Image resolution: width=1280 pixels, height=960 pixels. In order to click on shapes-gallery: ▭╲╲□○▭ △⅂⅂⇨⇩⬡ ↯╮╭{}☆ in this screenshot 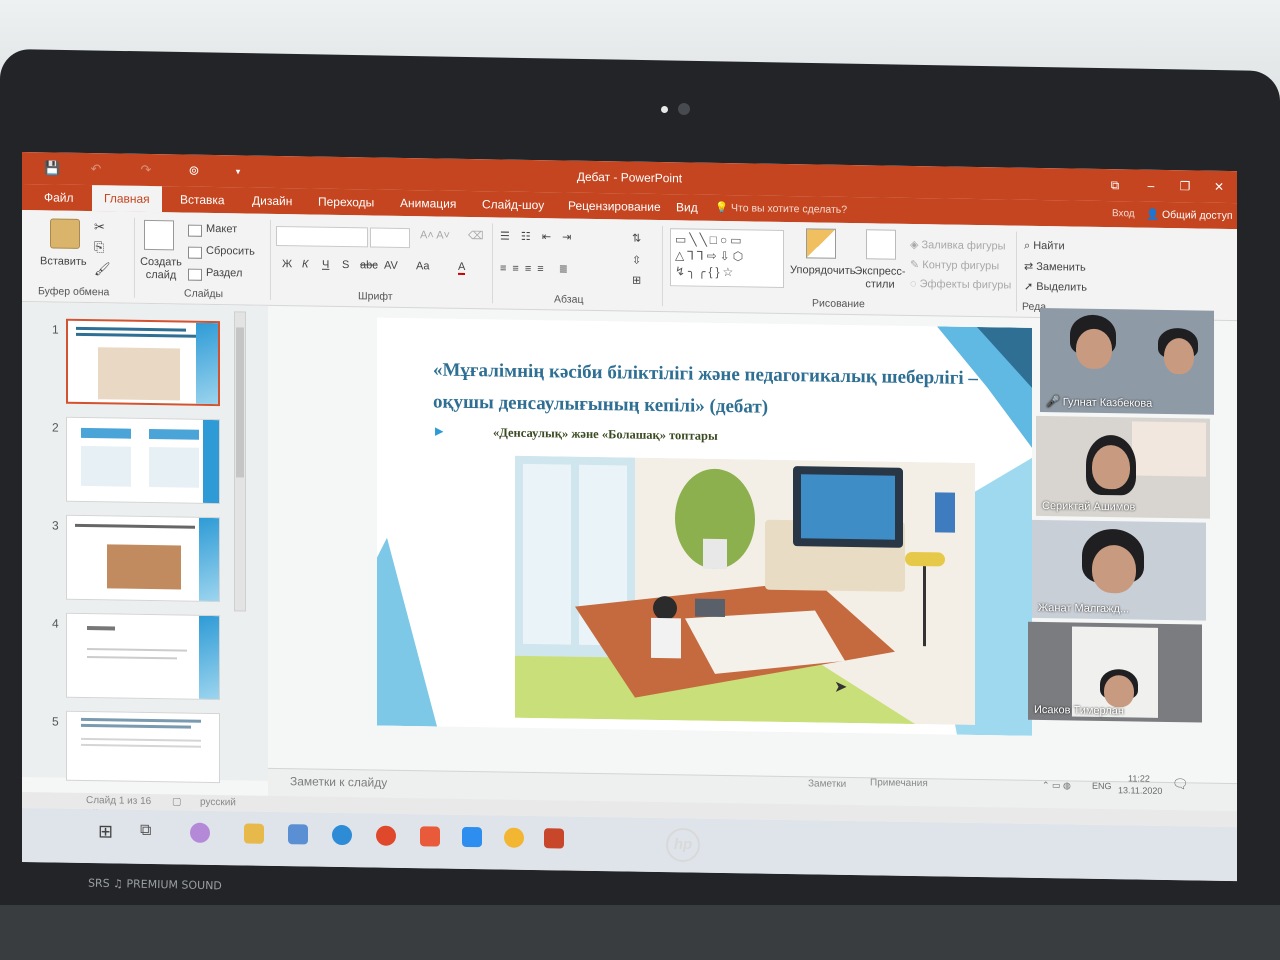, I will do `click(727, 258)`.